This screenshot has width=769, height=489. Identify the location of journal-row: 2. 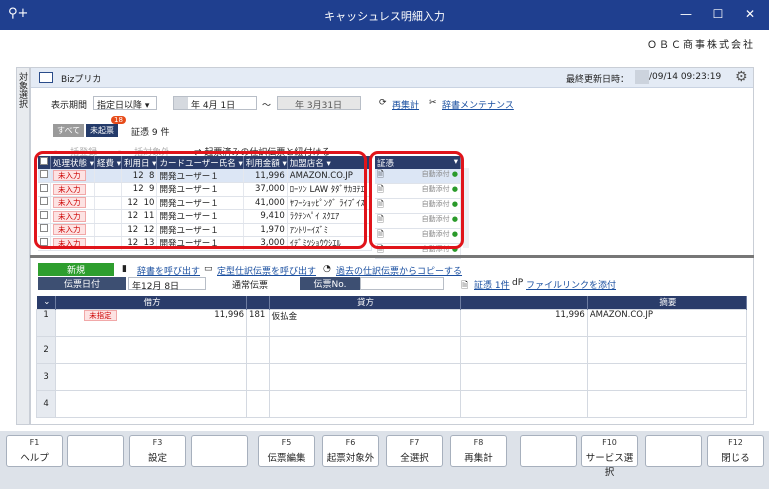
(391, 349).